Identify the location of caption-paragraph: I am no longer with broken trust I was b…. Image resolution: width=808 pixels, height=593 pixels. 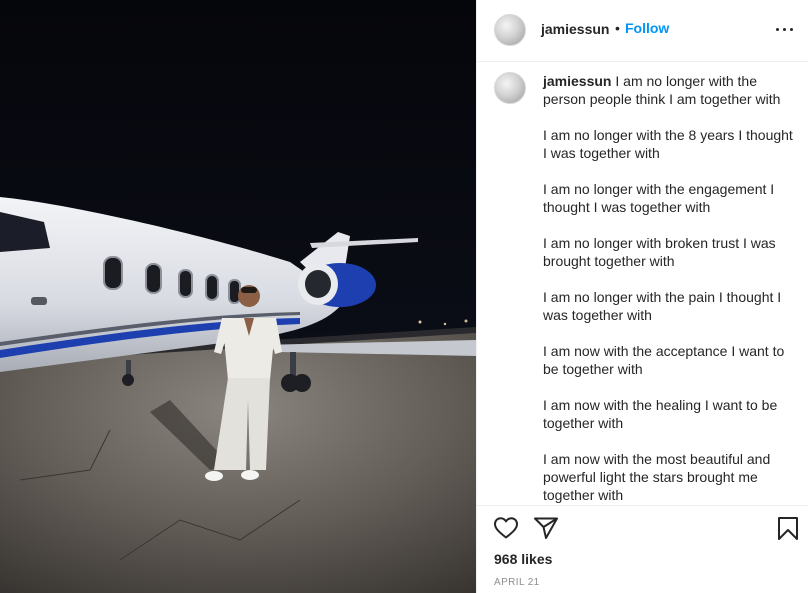
(659, 252).